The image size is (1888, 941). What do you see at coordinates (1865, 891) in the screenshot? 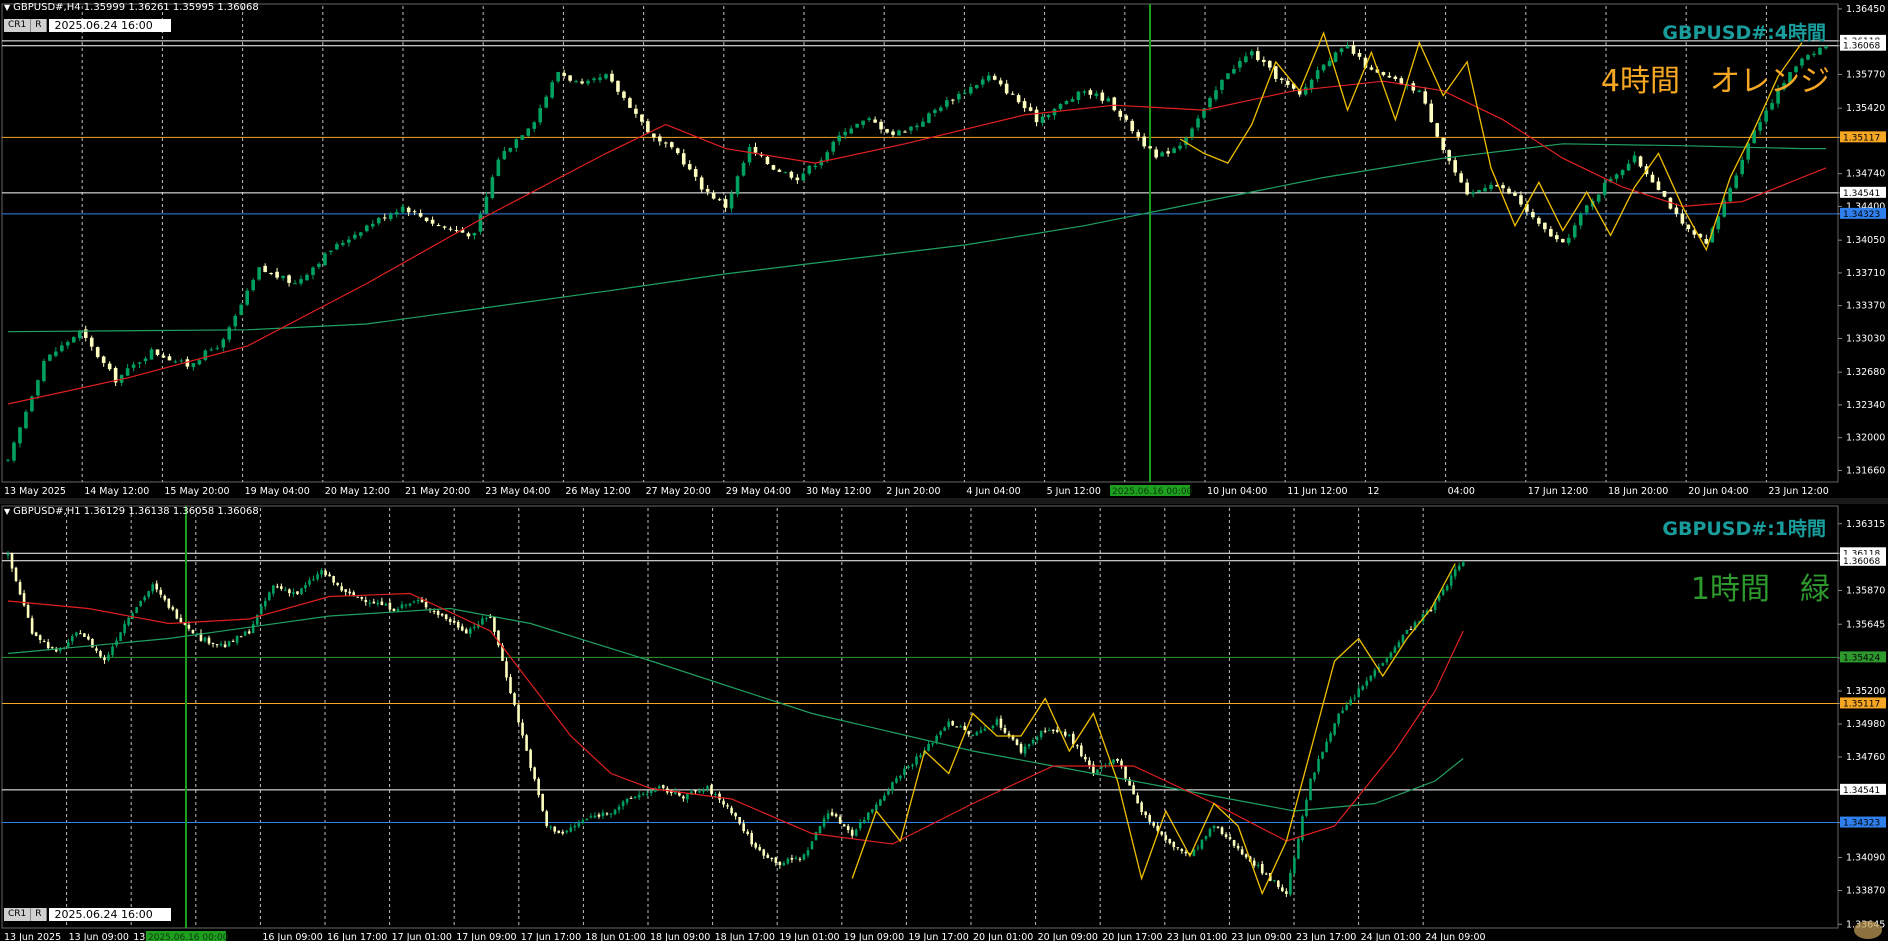
I see `y-tick-label: 1.33870` at bounding box center [1865, 891].